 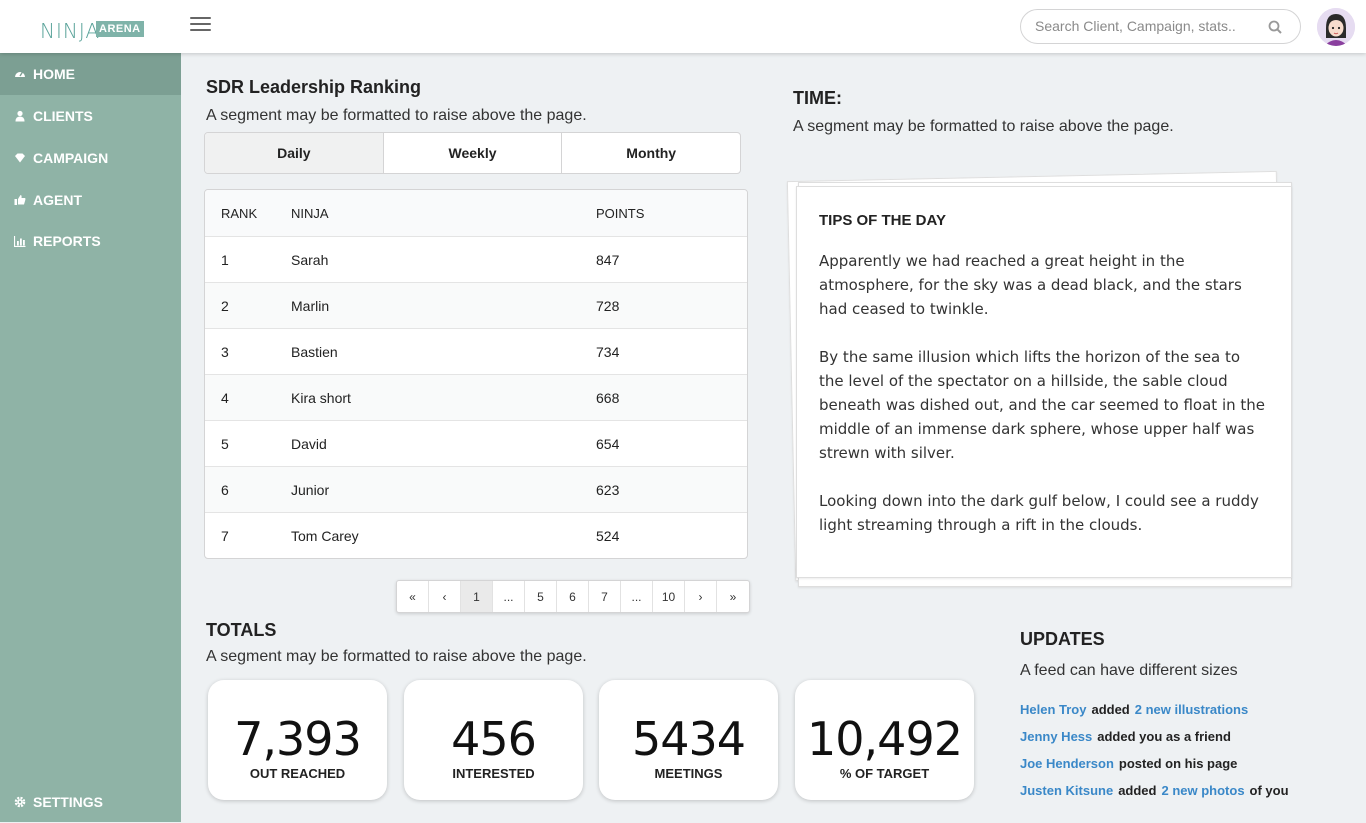 What do you see at coordinates (671, 213) in the screenshot?
I see `column-header-points: POINTS` at bounding box center [671, 213].